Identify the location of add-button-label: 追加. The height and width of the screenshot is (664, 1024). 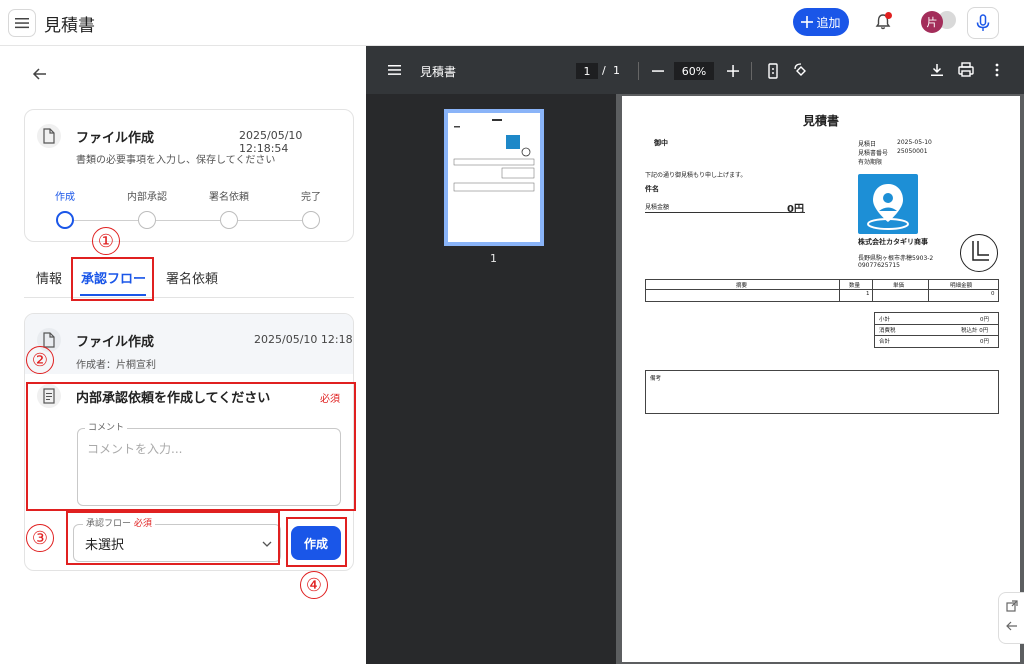
(828, 22).